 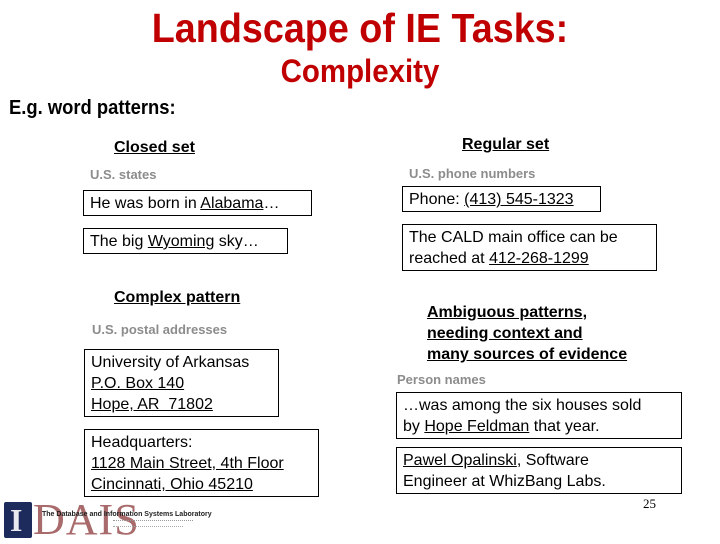 I want to click on example-text: reached at, so click(x=449, y=258).